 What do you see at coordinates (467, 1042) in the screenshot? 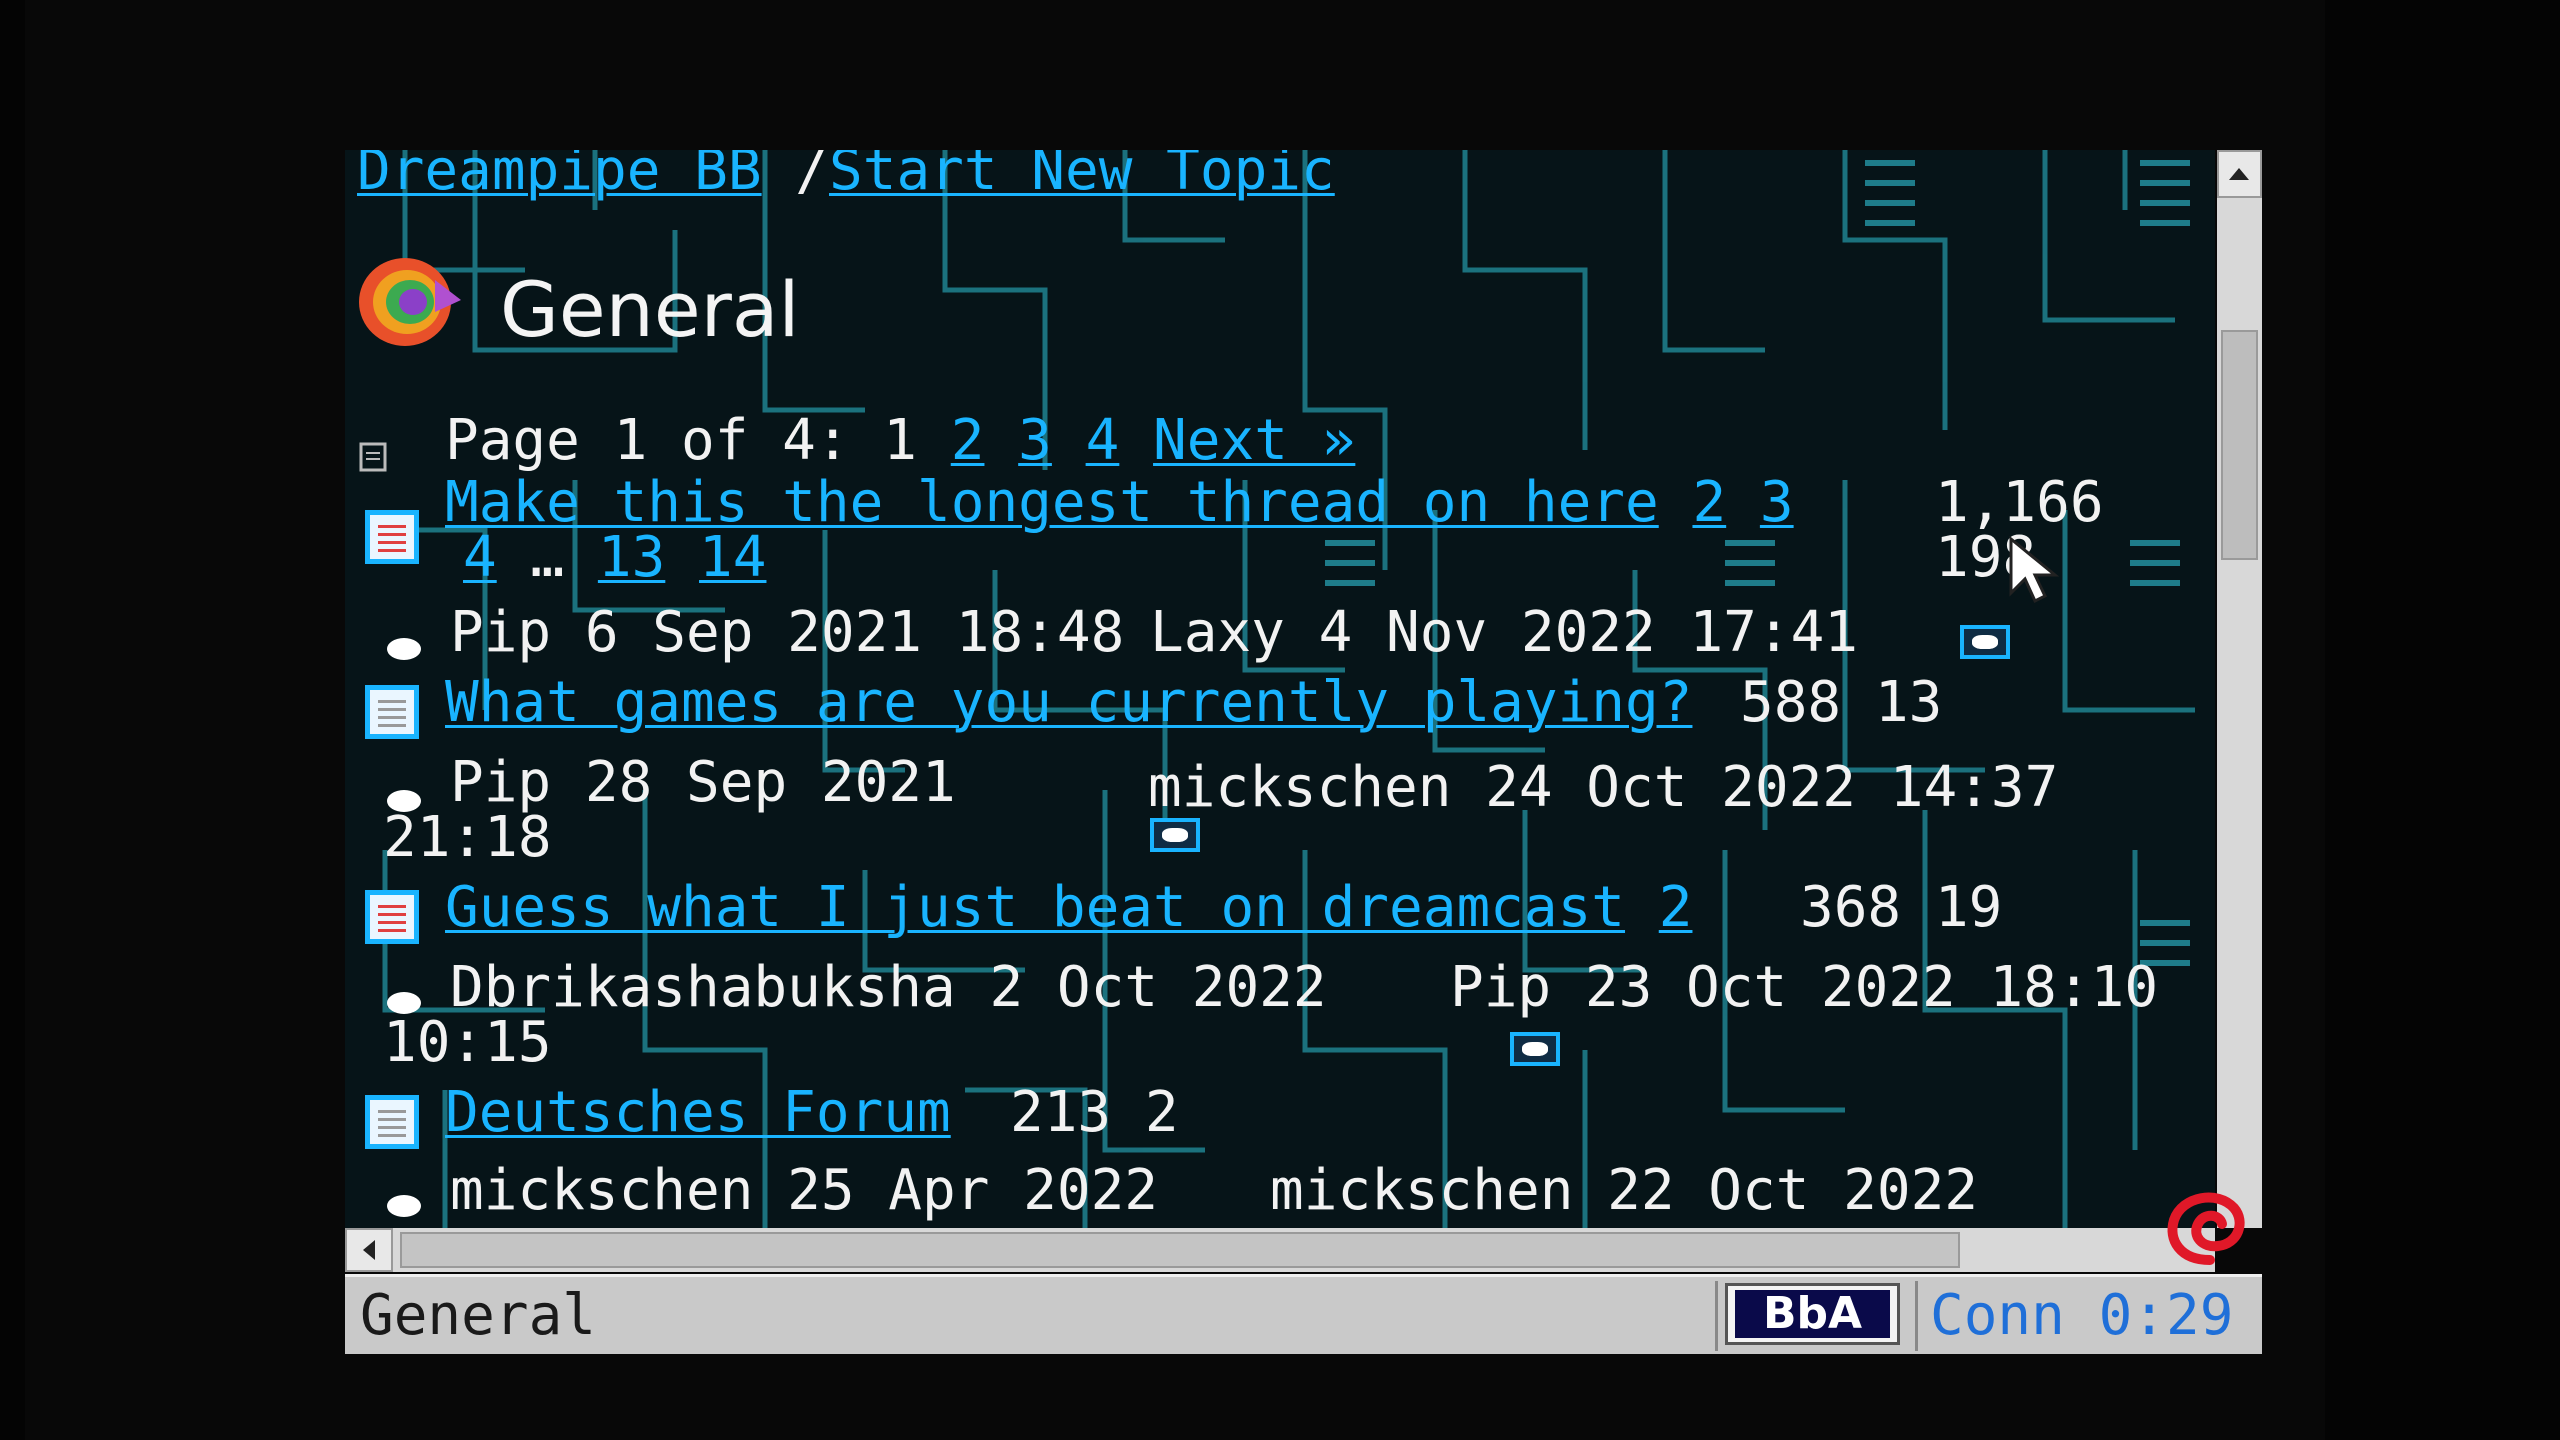
I see `topic-3-started-time: 10:15` at bounding box center [467, 1042].